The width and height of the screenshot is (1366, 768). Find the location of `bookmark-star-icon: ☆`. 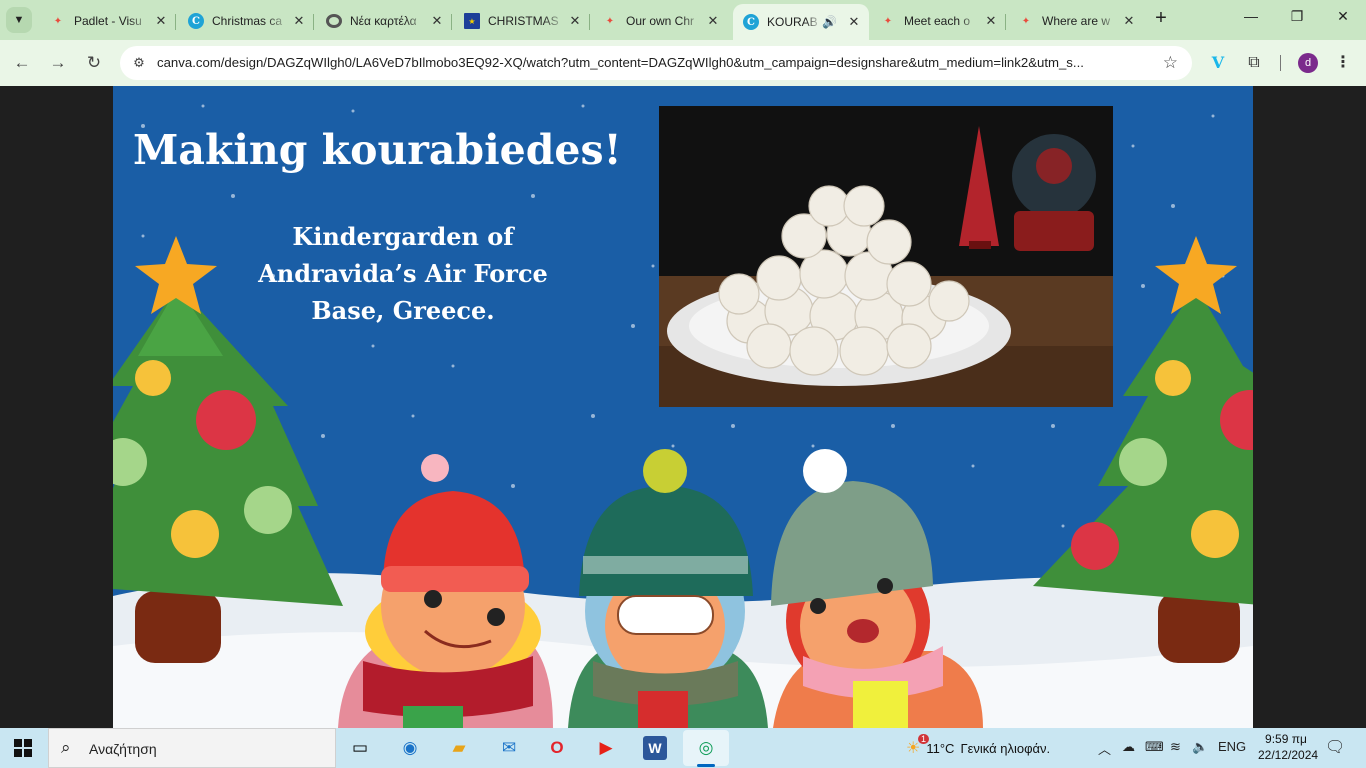

bookmark-star-icon: ☆ is located at coordinates (1170, 63).